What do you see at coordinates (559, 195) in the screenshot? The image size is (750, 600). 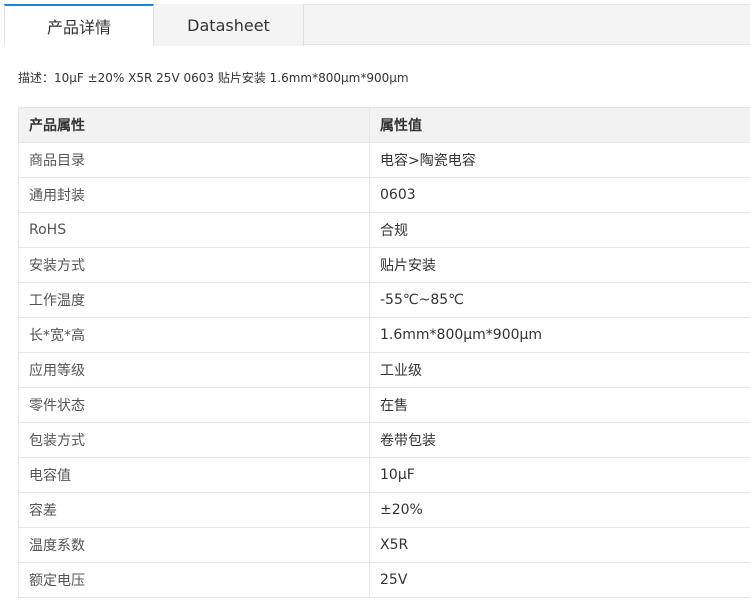 I see `attribute-value: 0603` at bounding box center [559, 195].